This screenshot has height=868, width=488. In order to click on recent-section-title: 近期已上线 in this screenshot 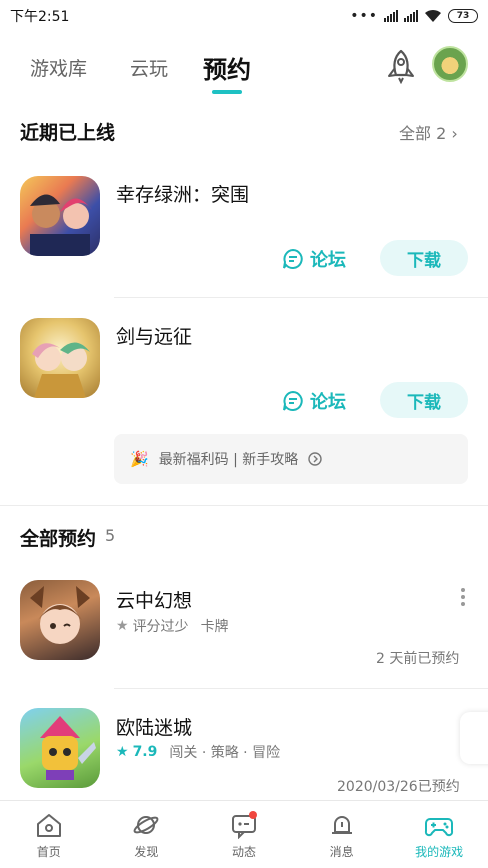, I will do `click(68, 133)`.